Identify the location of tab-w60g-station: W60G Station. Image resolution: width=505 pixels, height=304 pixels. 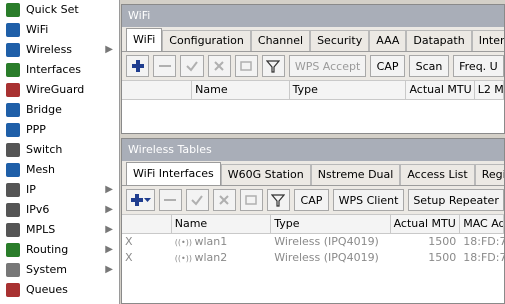
(265, 174).